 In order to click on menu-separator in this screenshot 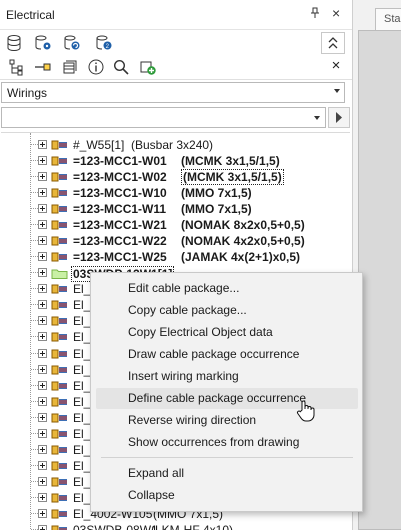, I will do `click(227, 457)`.